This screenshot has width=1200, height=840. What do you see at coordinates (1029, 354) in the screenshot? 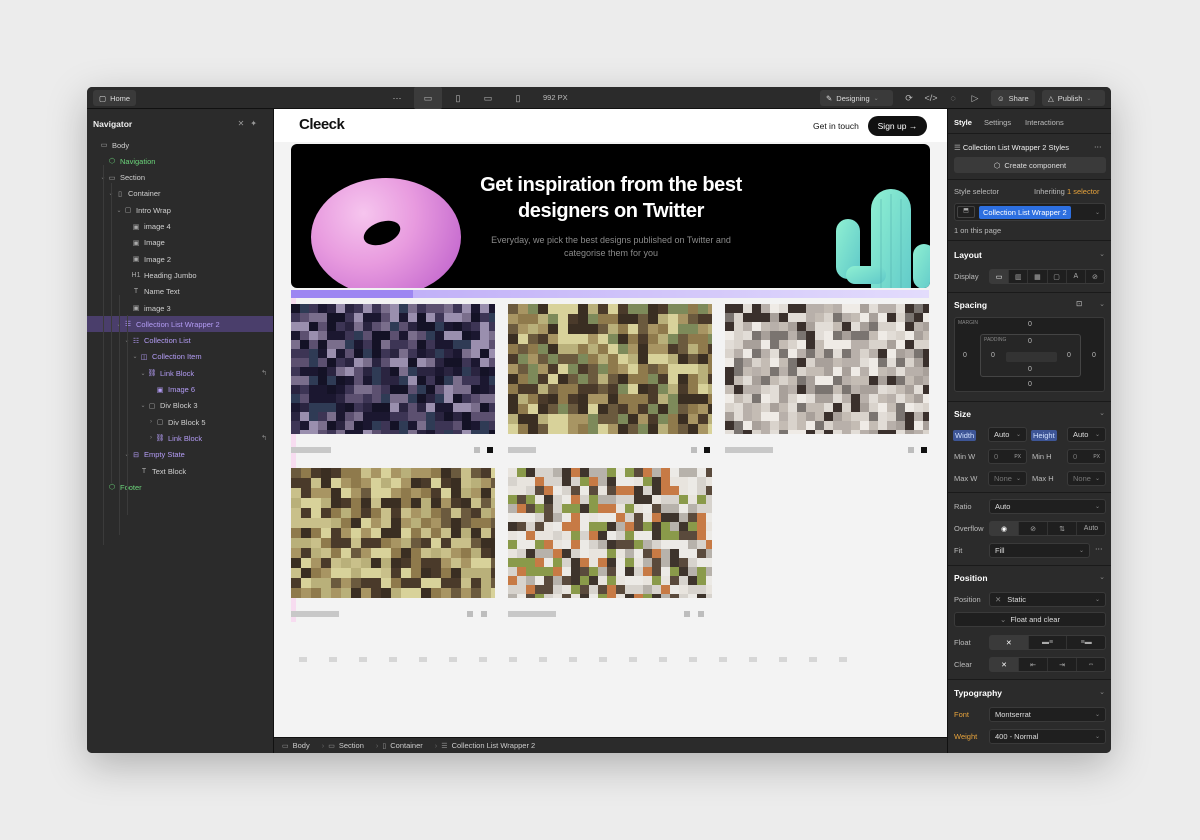
I see `spacing-box-model: MARGIN 0 0 0 0 PADDING 0 0 0 0` at bounding box center [1029, 354].